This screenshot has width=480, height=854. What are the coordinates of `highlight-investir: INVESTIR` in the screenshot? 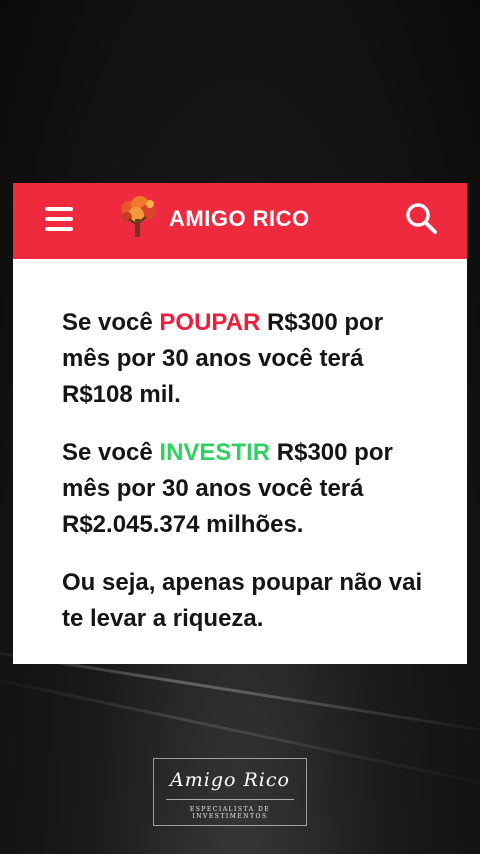 It's located at (215, 452).